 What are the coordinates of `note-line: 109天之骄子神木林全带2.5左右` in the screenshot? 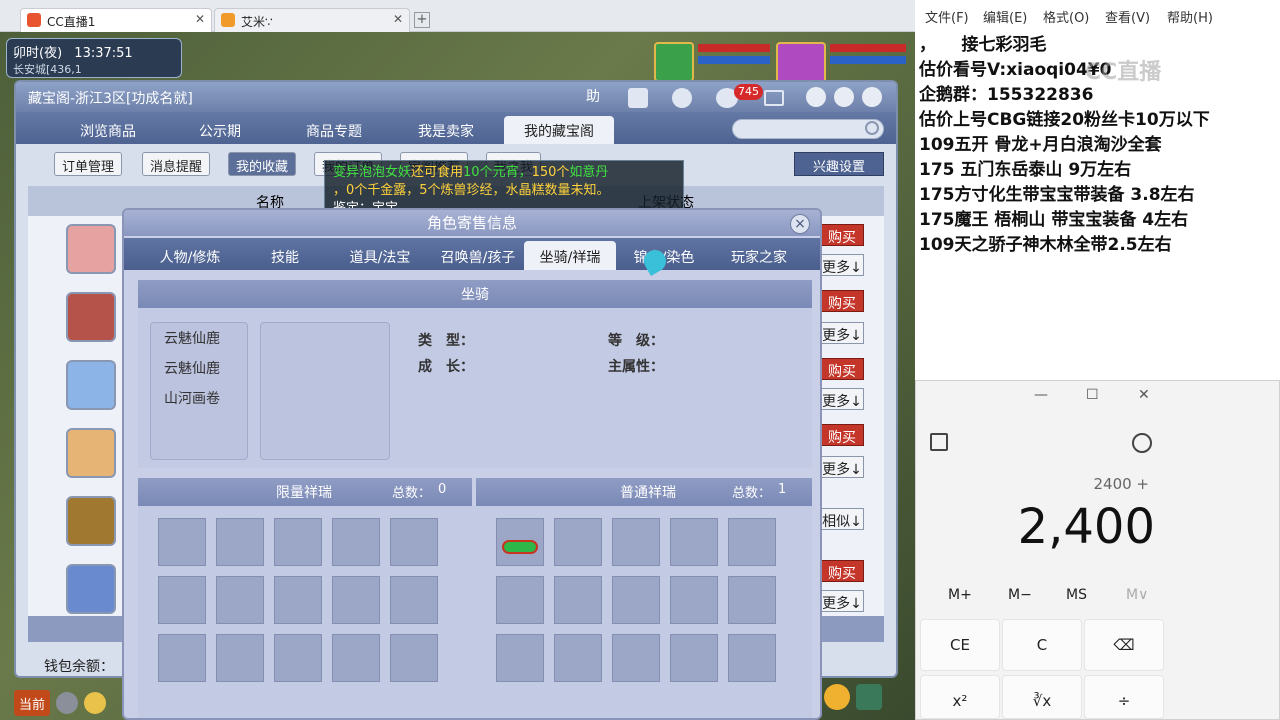 It's located at (1045, 242).